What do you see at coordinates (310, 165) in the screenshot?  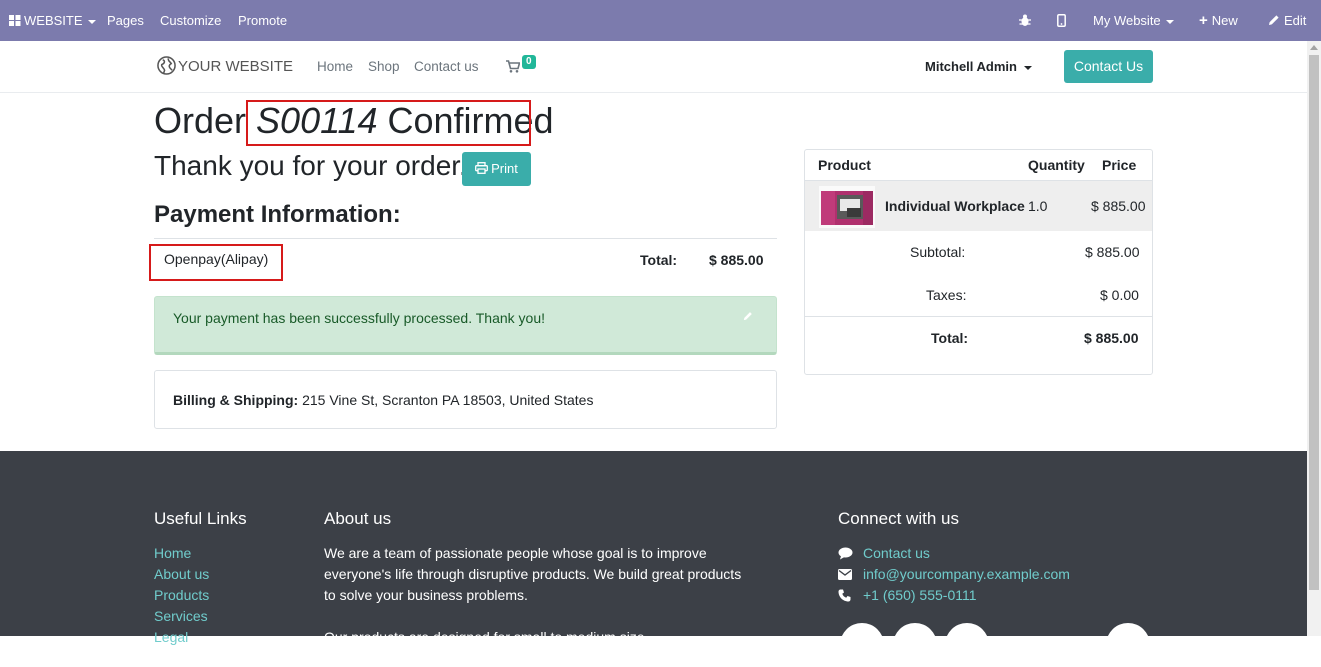 I see `thank-you-heading: Thank you for your order.` at bounding box center [310, 165].